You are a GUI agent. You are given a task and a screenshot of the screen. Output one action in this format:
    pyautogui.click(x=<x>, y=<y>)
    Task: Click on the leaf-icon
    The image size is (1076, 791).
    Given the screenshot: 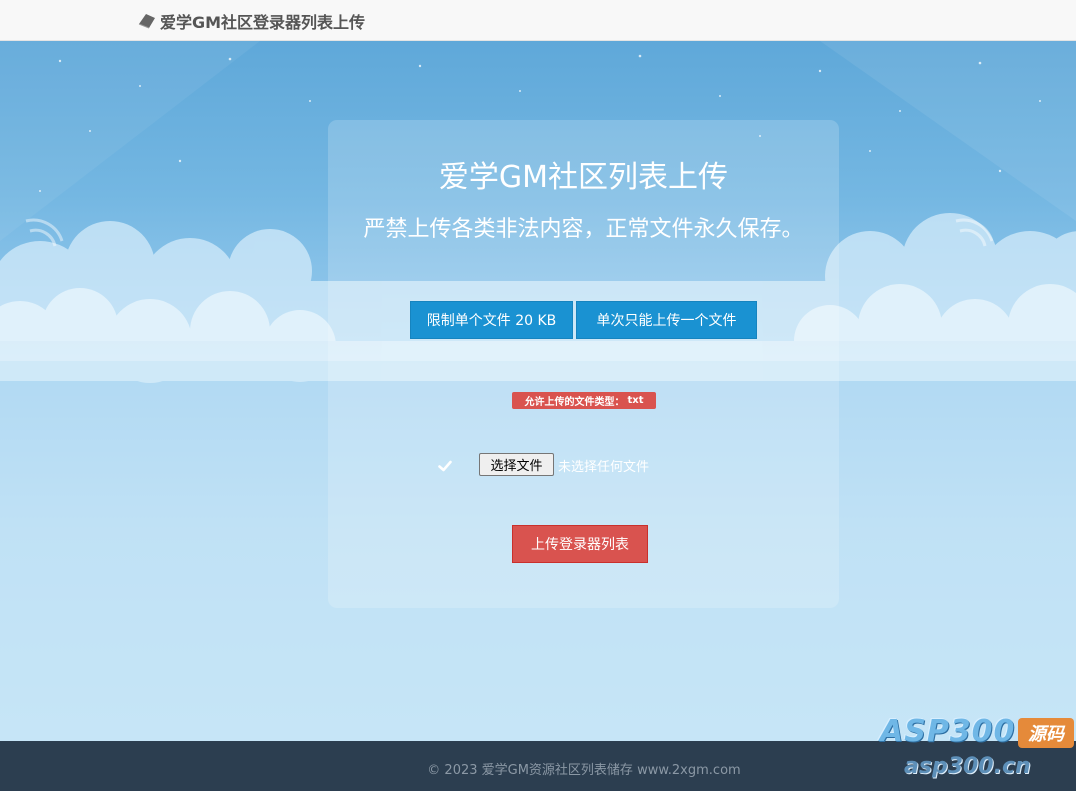 What is the action you would take?
    pyautogui.click(x=146, y=20)
    